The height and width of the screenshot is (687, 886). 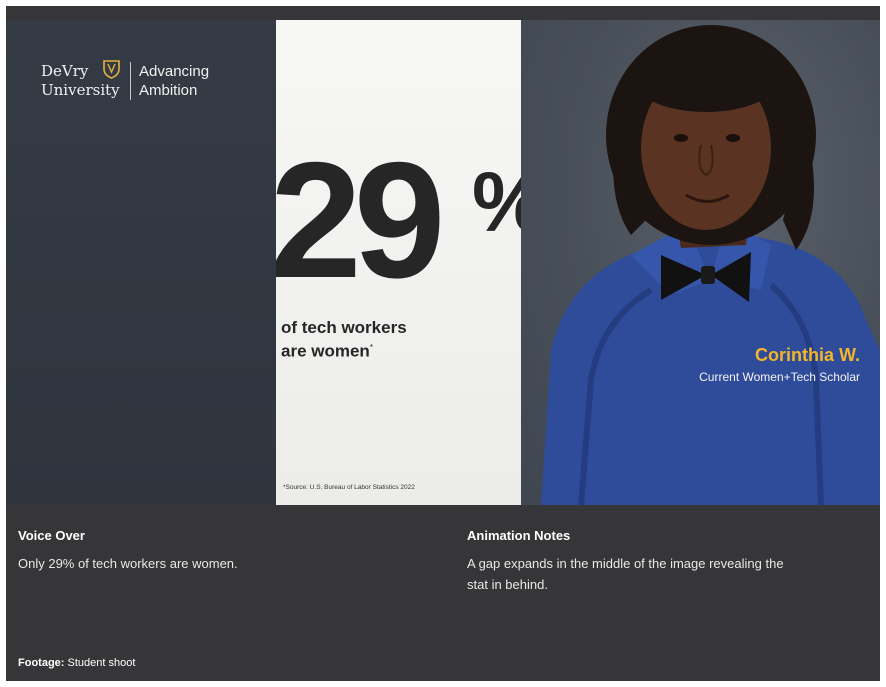 What do you see at coordinates (174, 81) in the screenshot?
I see `logo-tagline: Advancing Ambition` at bounding box center [174, 81].